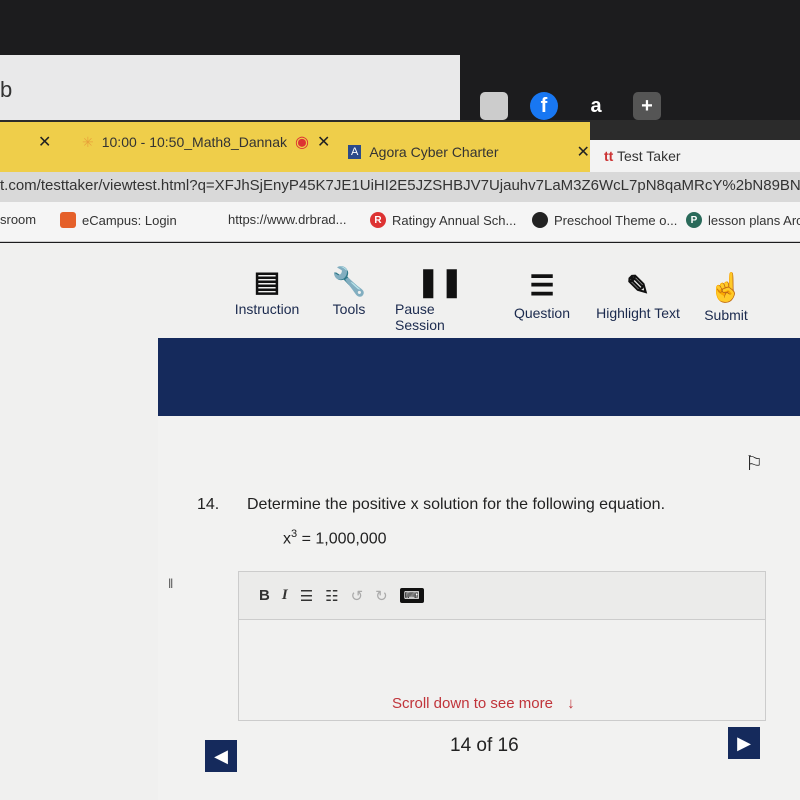 Image resolution: width=800 pixels, height=800 pixels. I want to click on pause-icon: ❚❚, so click(440, 281).